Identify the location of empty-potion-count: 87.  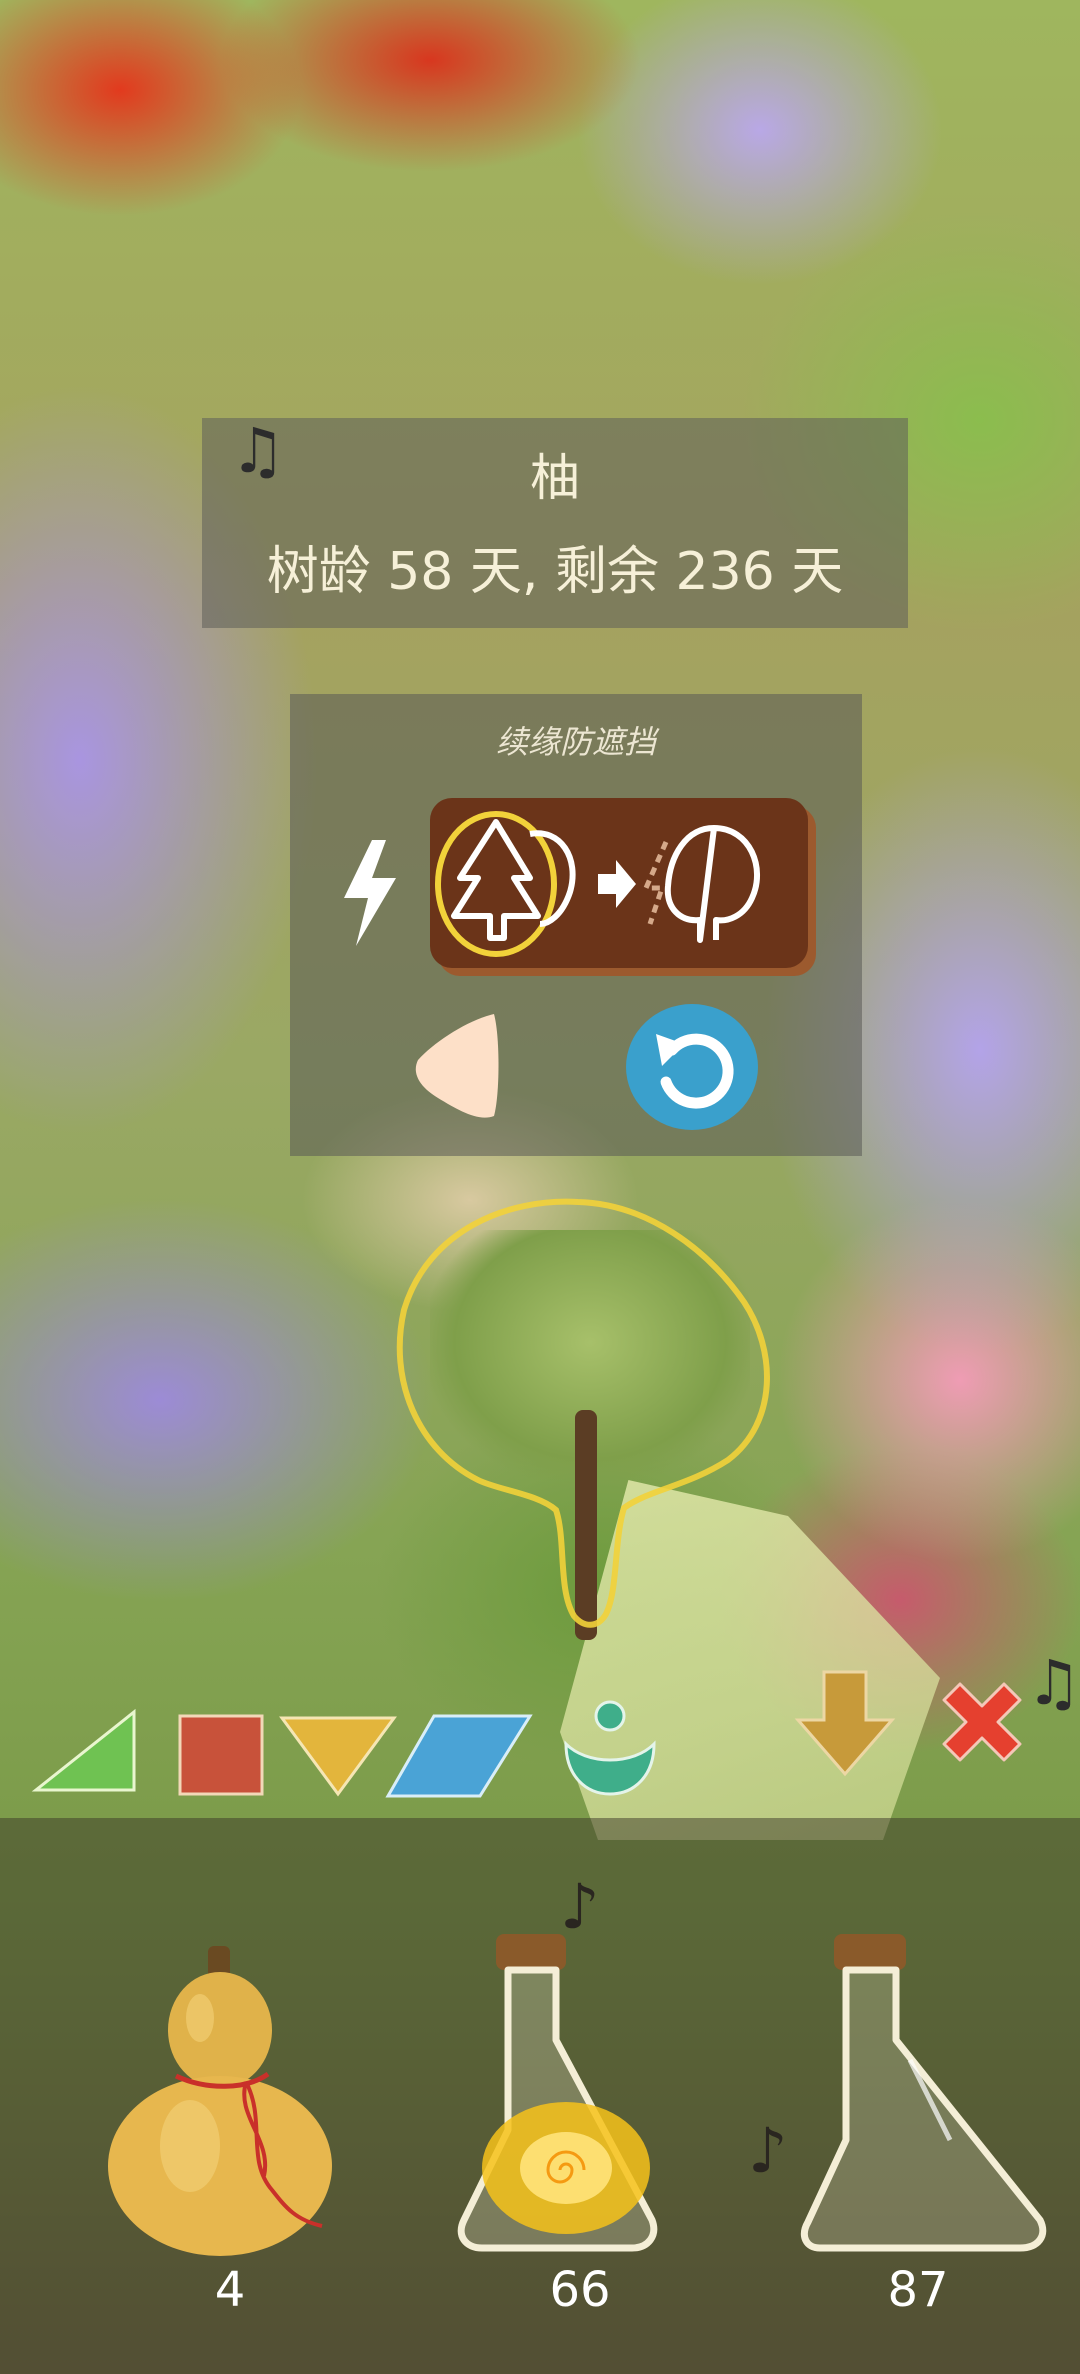
(918, 2290).